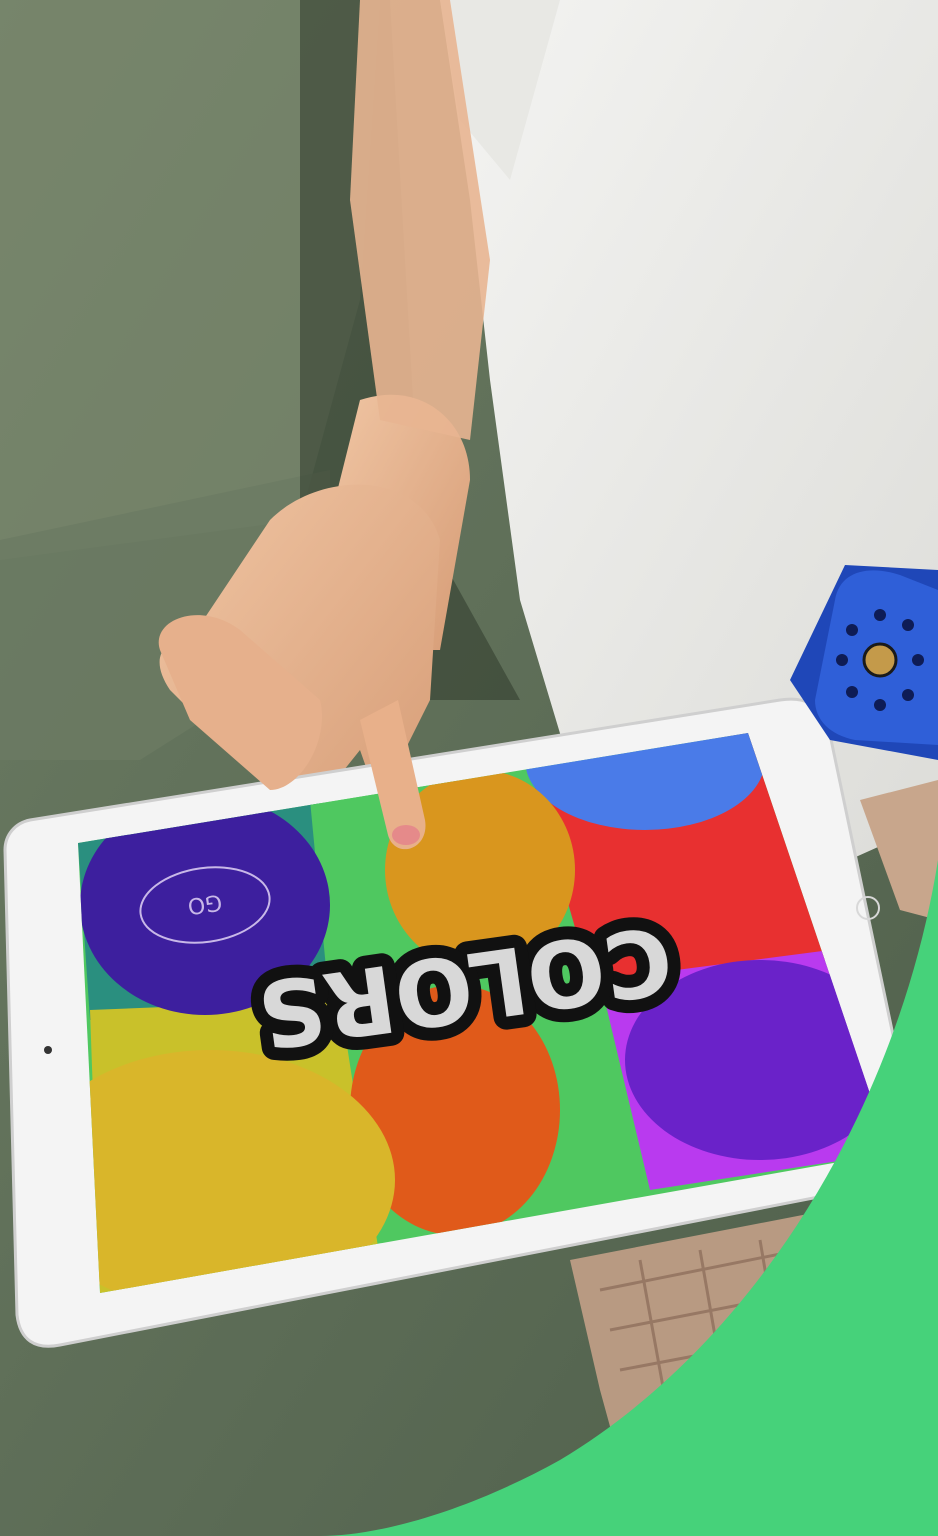  Describe the element at coordinates (880, 660) in the screenshot. I see `cube-dial` at that location.